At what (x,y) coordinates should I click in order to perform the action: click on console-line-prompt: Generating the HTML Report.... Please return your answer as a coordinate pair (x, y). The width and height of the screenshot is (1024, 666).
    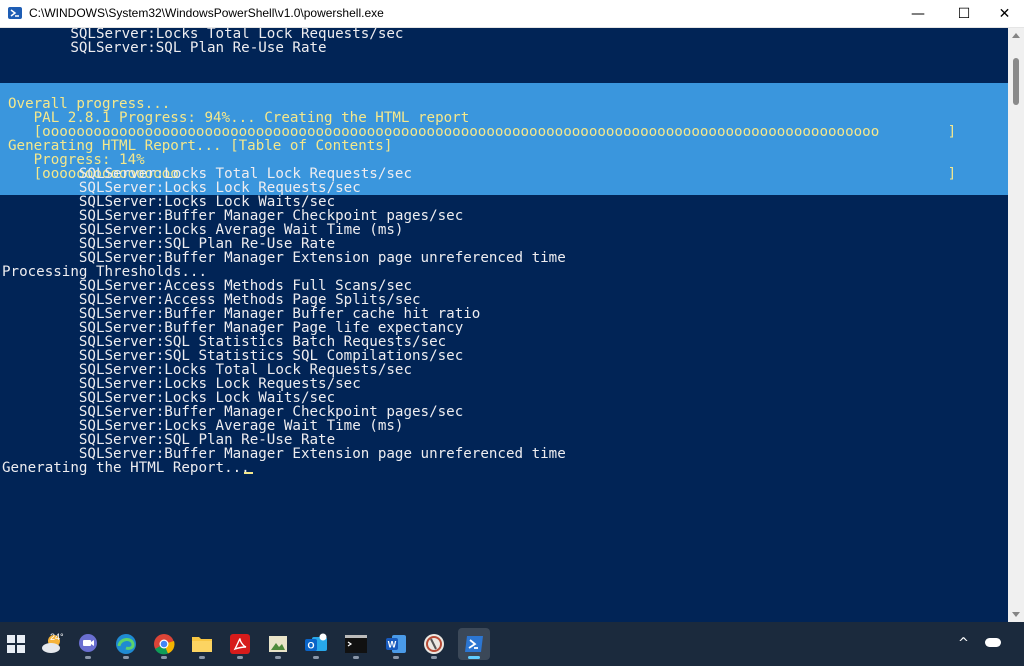
    Looking at the image, I should click on (126, 468).